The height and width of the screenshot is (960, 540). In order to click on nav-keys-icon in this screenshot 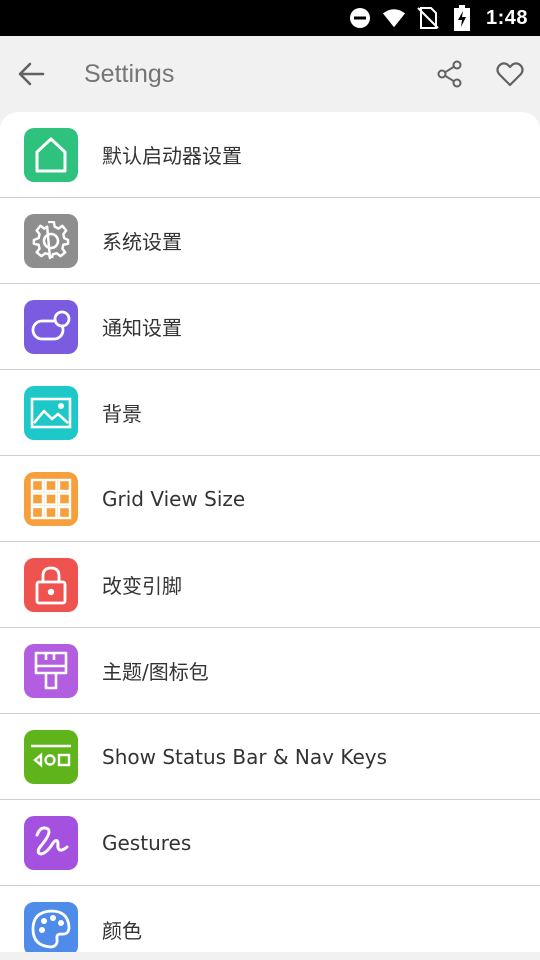, I will do `click(51, 756)`.